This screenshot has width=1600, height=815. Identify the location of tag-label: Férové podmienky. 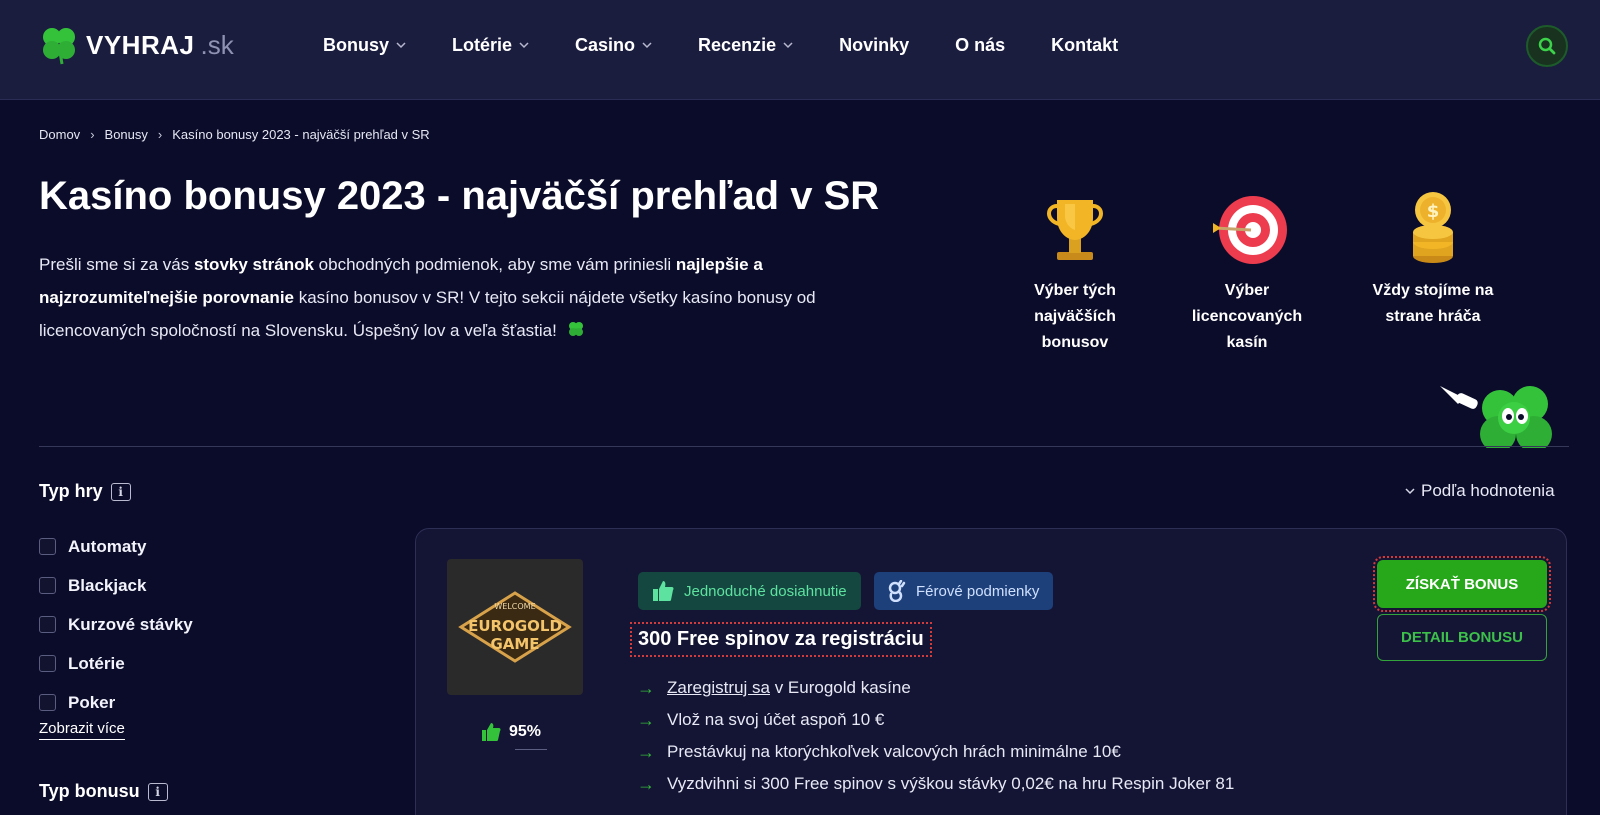
(978, 591).